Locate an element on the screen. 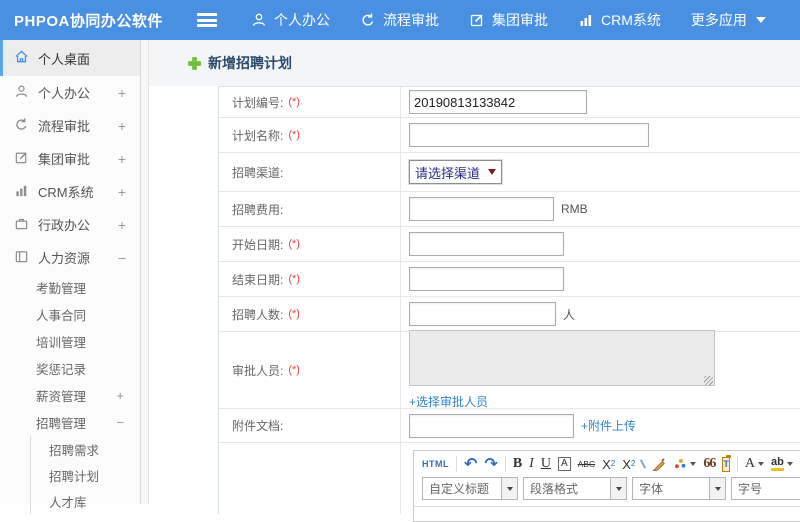 The width and height of the screenshot is (800, 522). rich-text-editor: HTML ↶ ↷ B I U A ABC X2 X2 is located at coordinates (606, 486).